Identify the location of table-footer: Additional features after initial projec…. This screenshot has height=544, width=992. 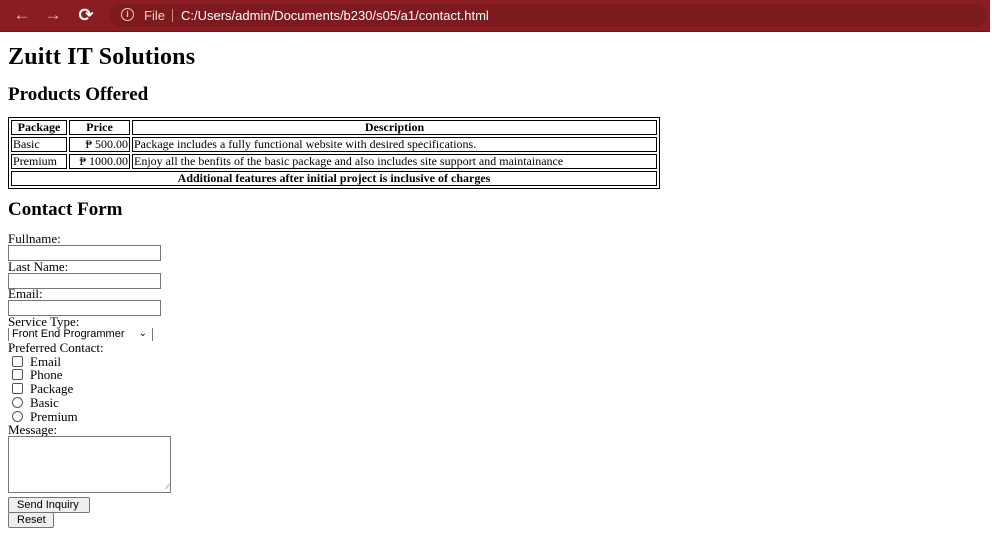
(334, 178).